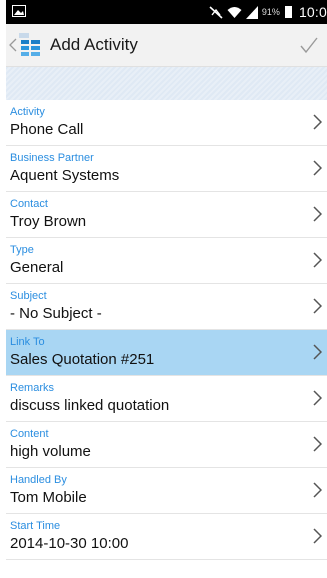  I want to click on field-value: discuss linked quotation, so click(90, 405).